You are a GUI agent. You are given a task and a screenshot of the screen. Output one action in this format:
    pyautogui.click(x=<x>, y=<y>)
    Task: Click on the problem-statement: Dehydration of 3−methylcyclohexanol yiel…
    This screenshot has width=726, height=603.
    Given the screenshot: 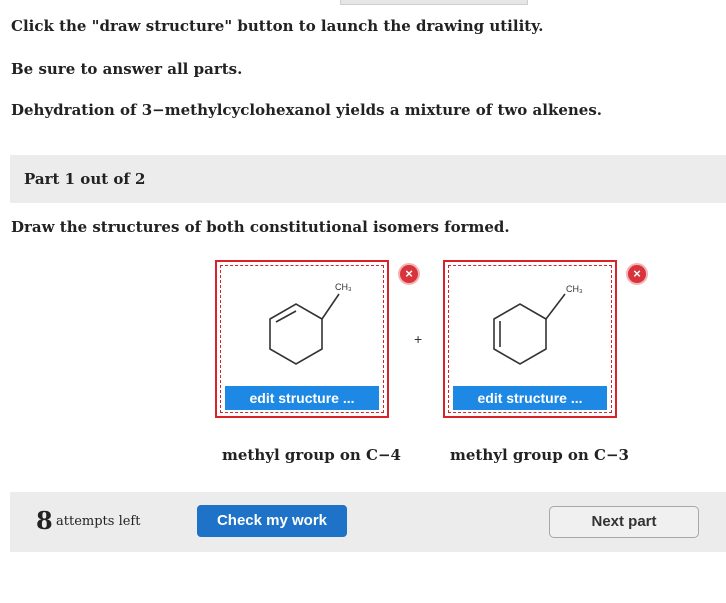 What is the action you would take?
    pyautogui.click(x=307, y=110)
    